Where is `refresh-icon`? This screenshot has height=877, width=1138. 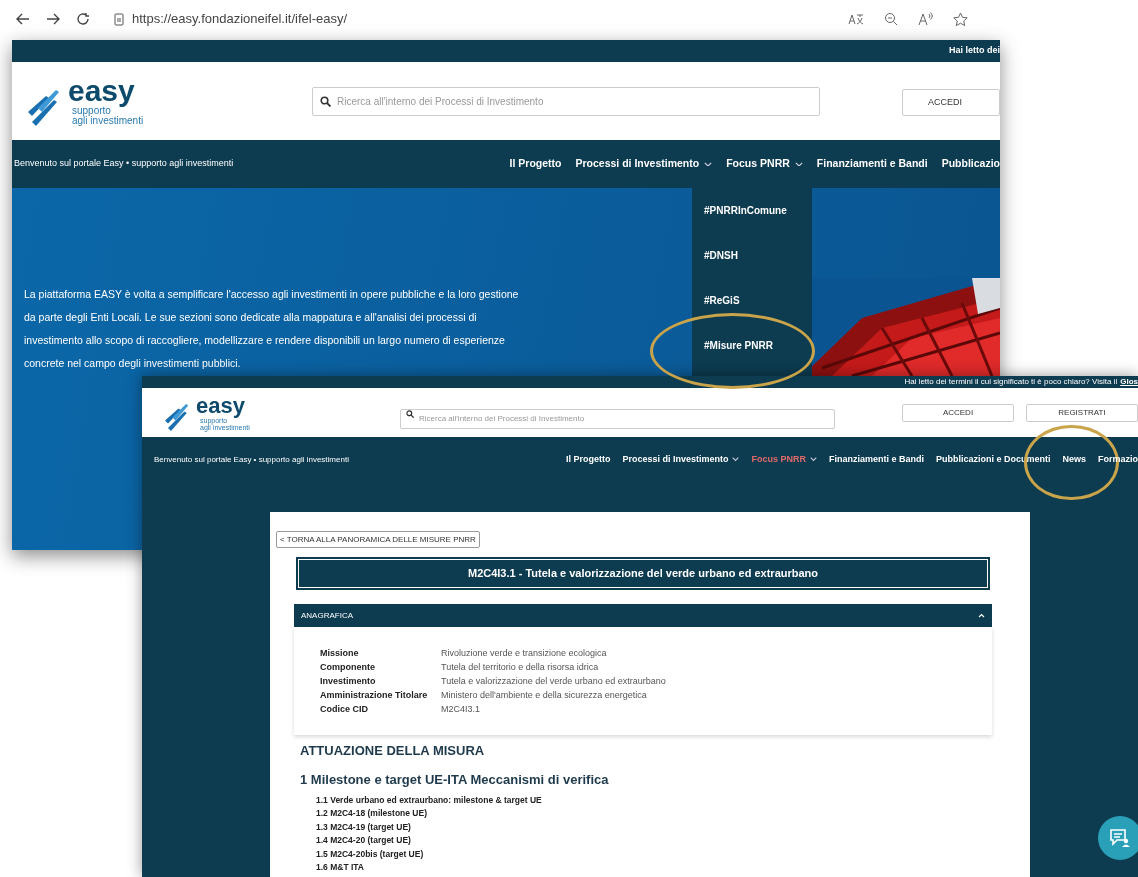 refresh-icon is located at coordinates (83, 19).